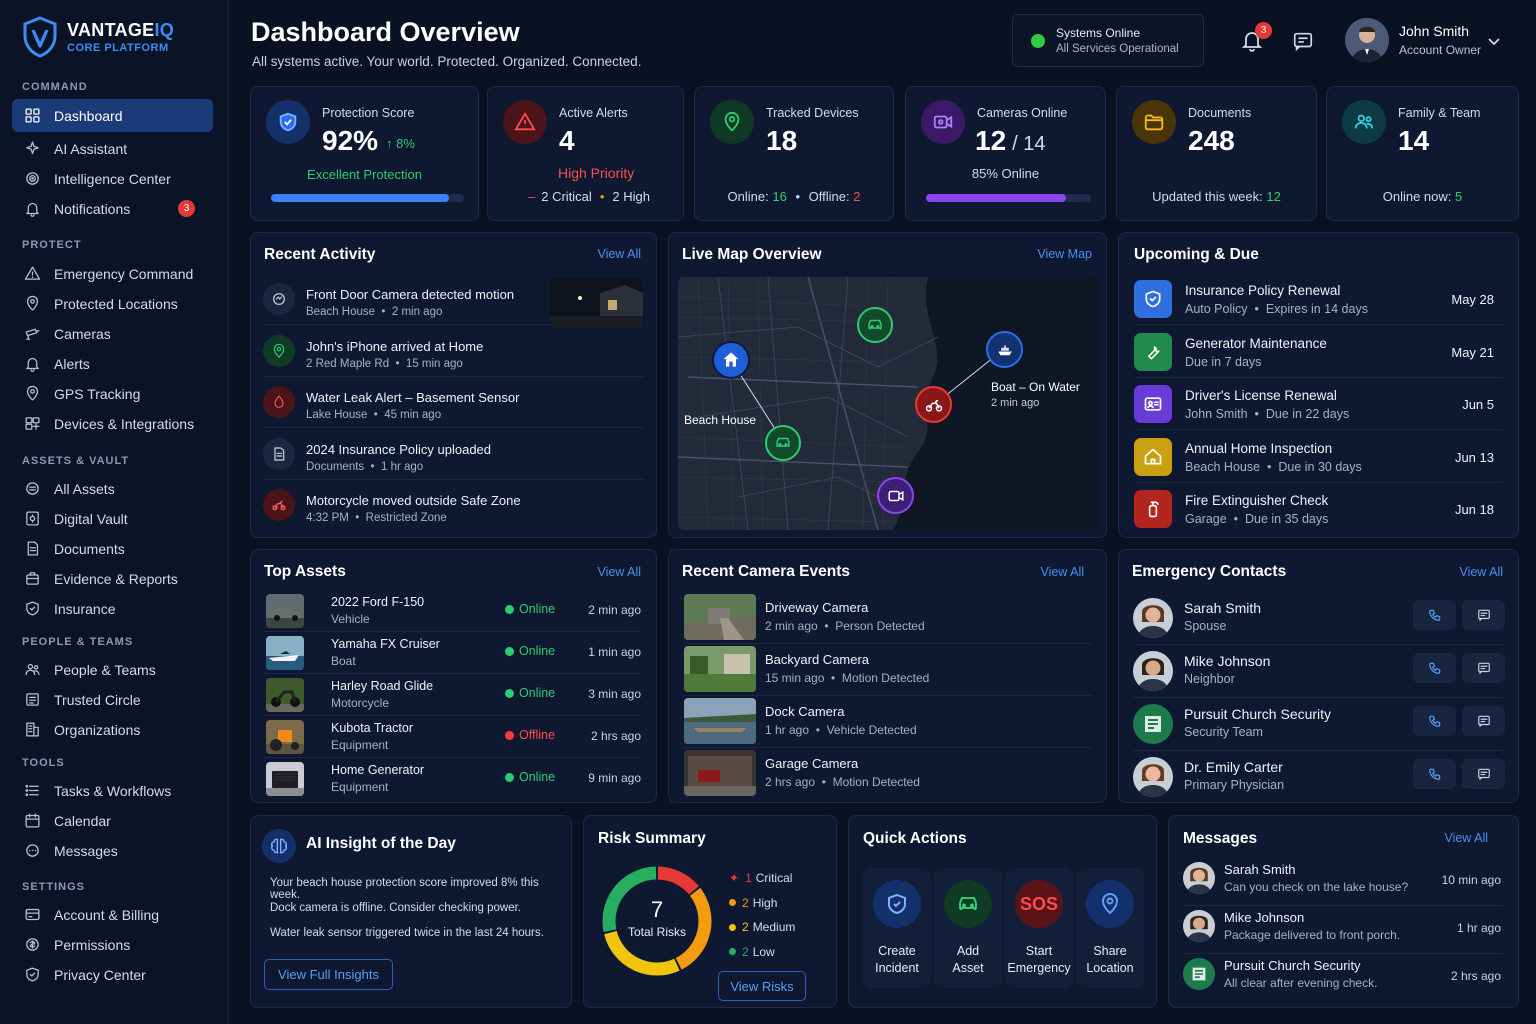 This screenshot has width=1536, height=1024. Describe the element at coordinates (968, 904) in the screenshot. I see `car-icon` at that location.